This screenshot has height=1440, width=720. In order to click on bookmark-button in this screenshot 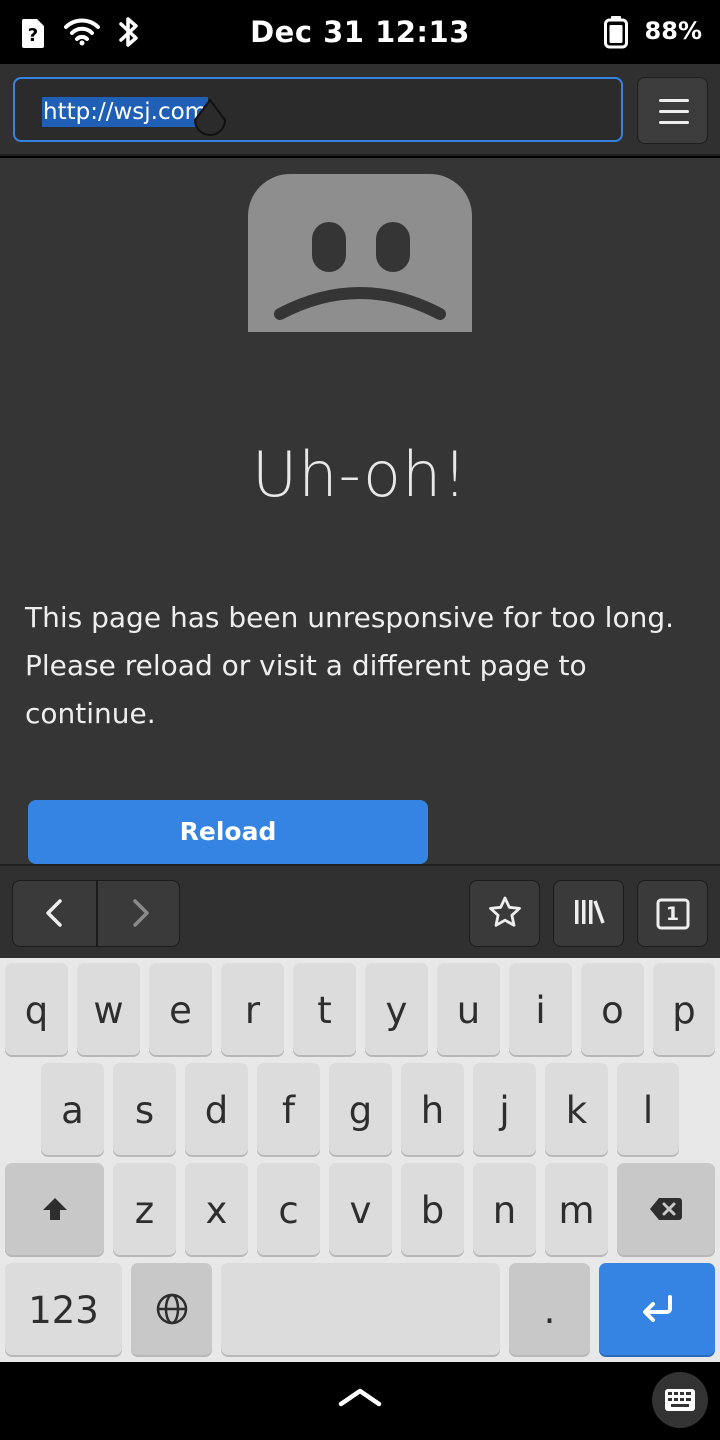, I will do `click(504, 913)`.